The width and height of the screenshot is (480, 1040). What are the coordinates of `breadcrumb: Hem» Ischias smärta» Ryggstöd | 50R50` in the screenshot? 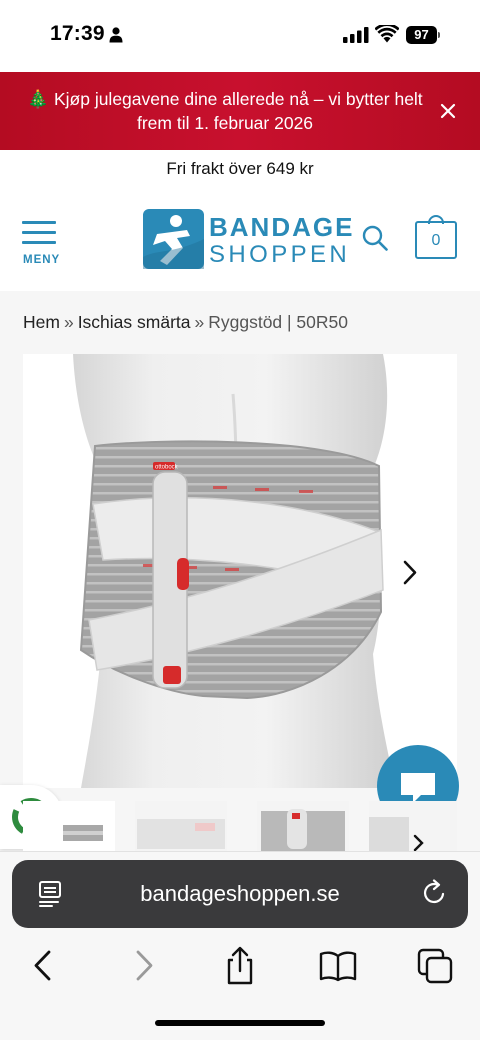 It's located at (185, 322).